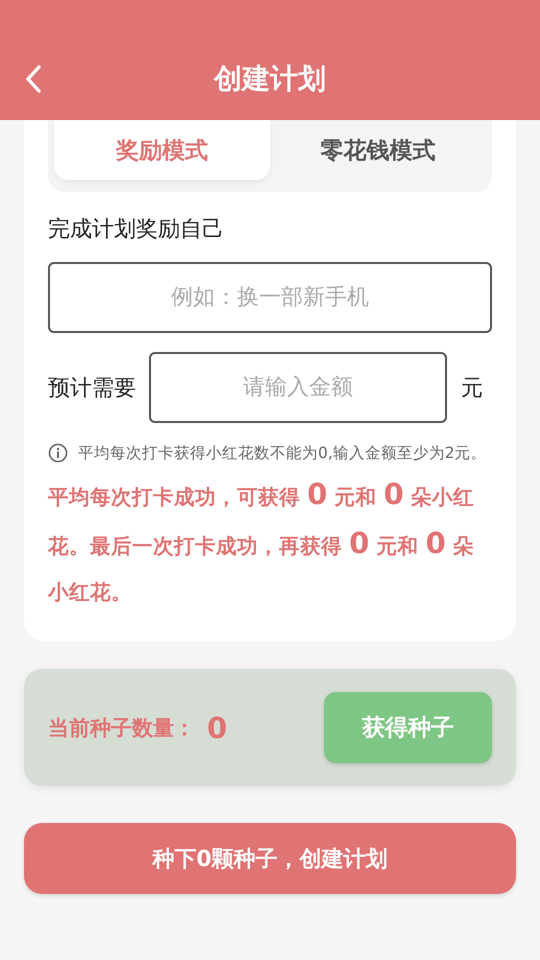 Image resolution: width=540 pixels, height=960 pixels. What do you see at coordinates (270, 858) in the screenshot?
I see `create-plan-button: 种下0颗种子，创建计划` at bounding box center [270, 858].